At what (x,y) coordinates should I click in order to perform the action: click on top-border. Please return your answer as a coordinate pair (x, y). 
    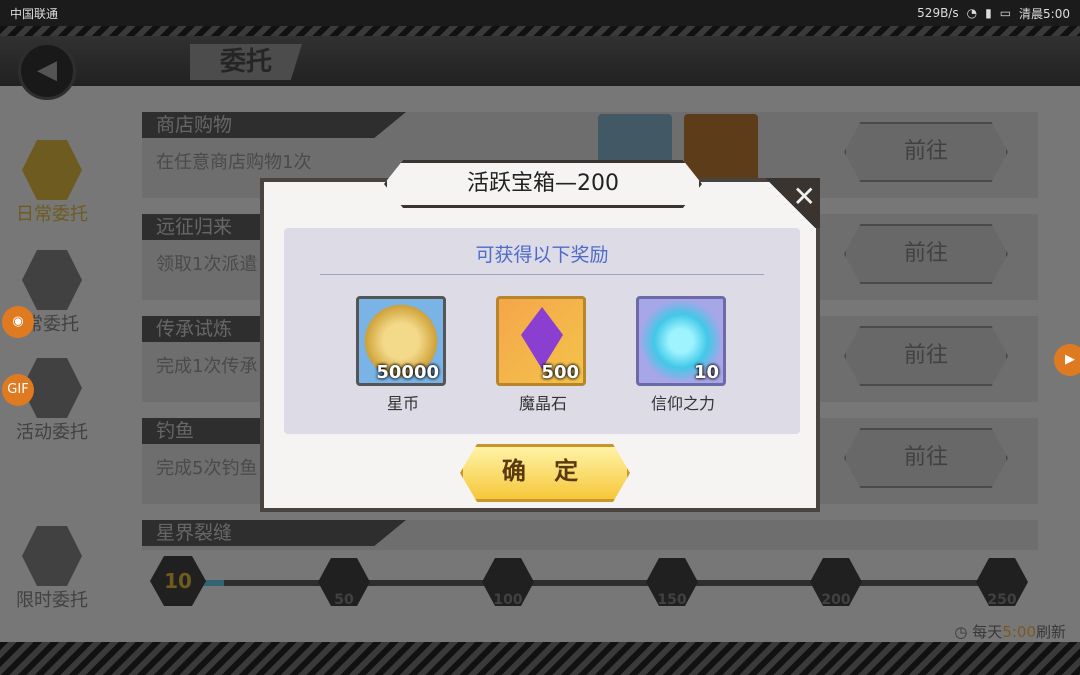
    Looking at the image, I should click on (540, 31).